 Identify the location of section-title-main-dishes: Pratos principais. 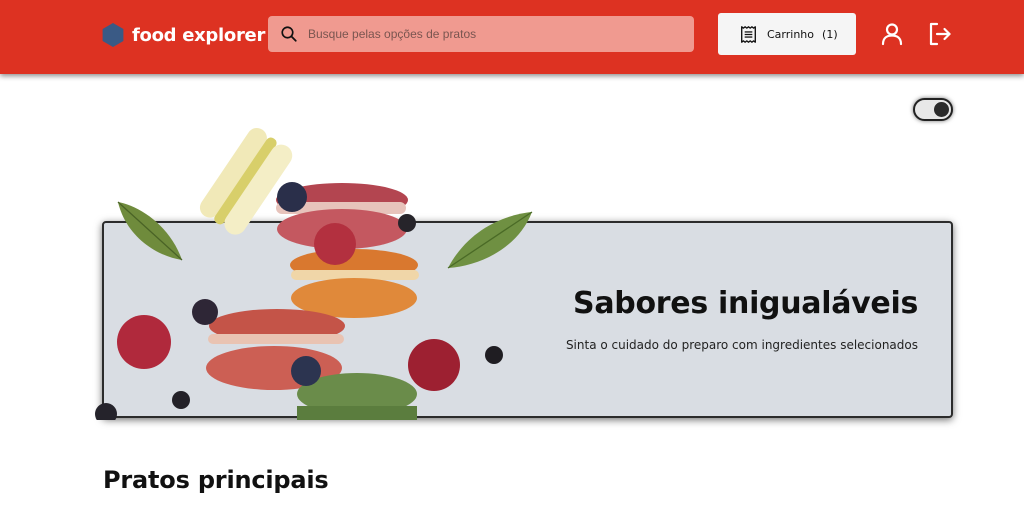
(216, 480).